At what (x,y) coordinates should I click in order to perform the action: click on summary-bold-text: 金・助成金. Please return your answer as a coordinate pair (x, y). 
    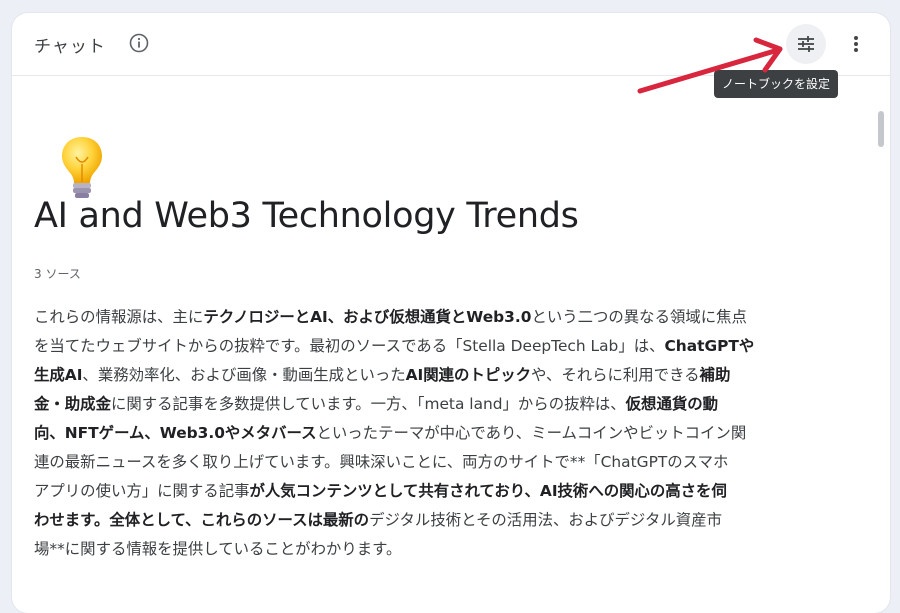
    Looking at the image, I should click on (72, 404).